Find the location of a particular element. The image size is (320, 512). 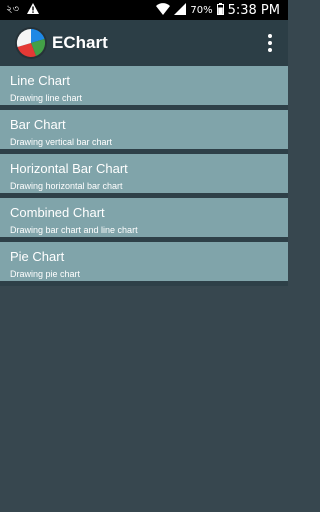

list-item-subtitle: Drawing horizontal bar chart is located at coordinates (66, 186).